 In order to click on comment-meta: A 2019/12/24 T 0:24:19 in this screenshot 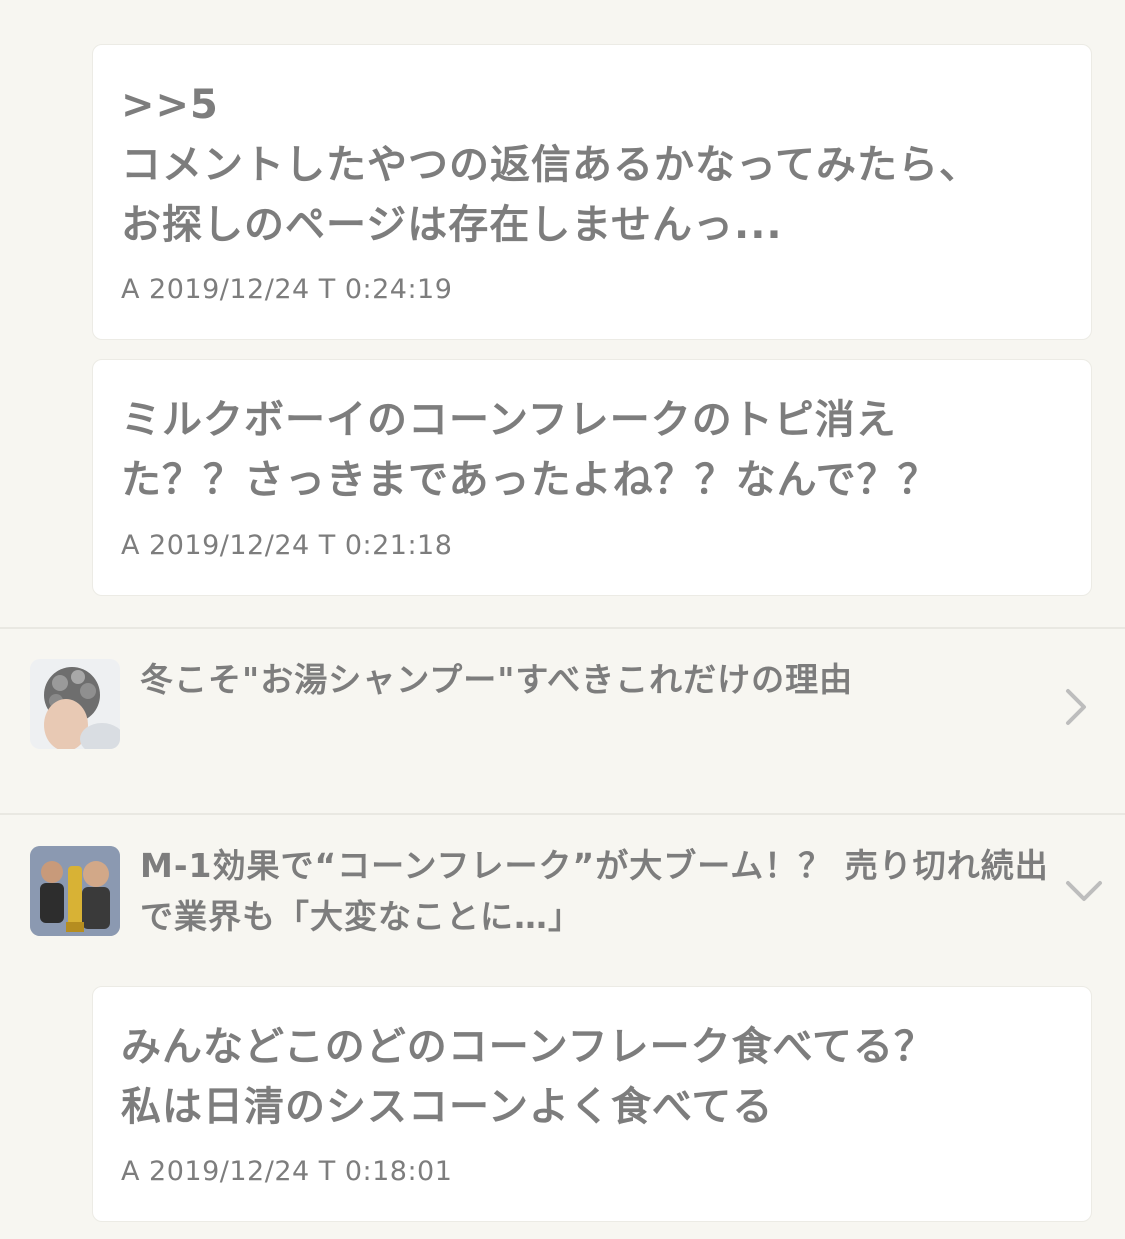, I will do `click(287, 289)`.